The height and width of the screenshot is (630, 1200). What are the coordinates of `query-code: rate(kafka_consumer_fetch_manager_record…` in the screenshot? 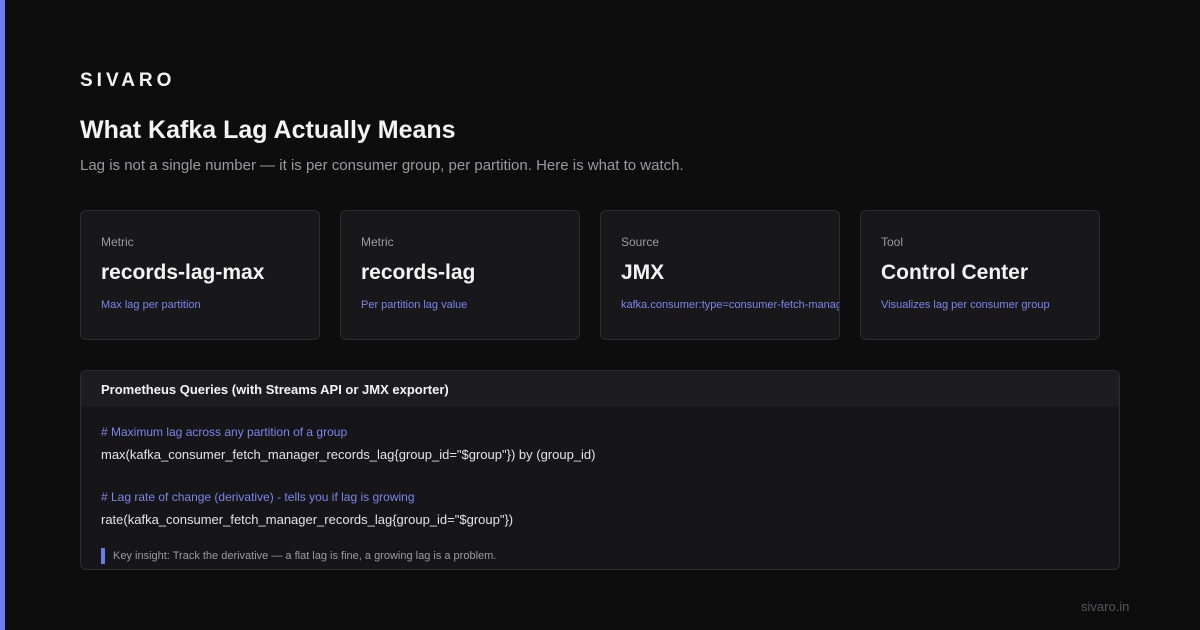 It's located at (307, 519).